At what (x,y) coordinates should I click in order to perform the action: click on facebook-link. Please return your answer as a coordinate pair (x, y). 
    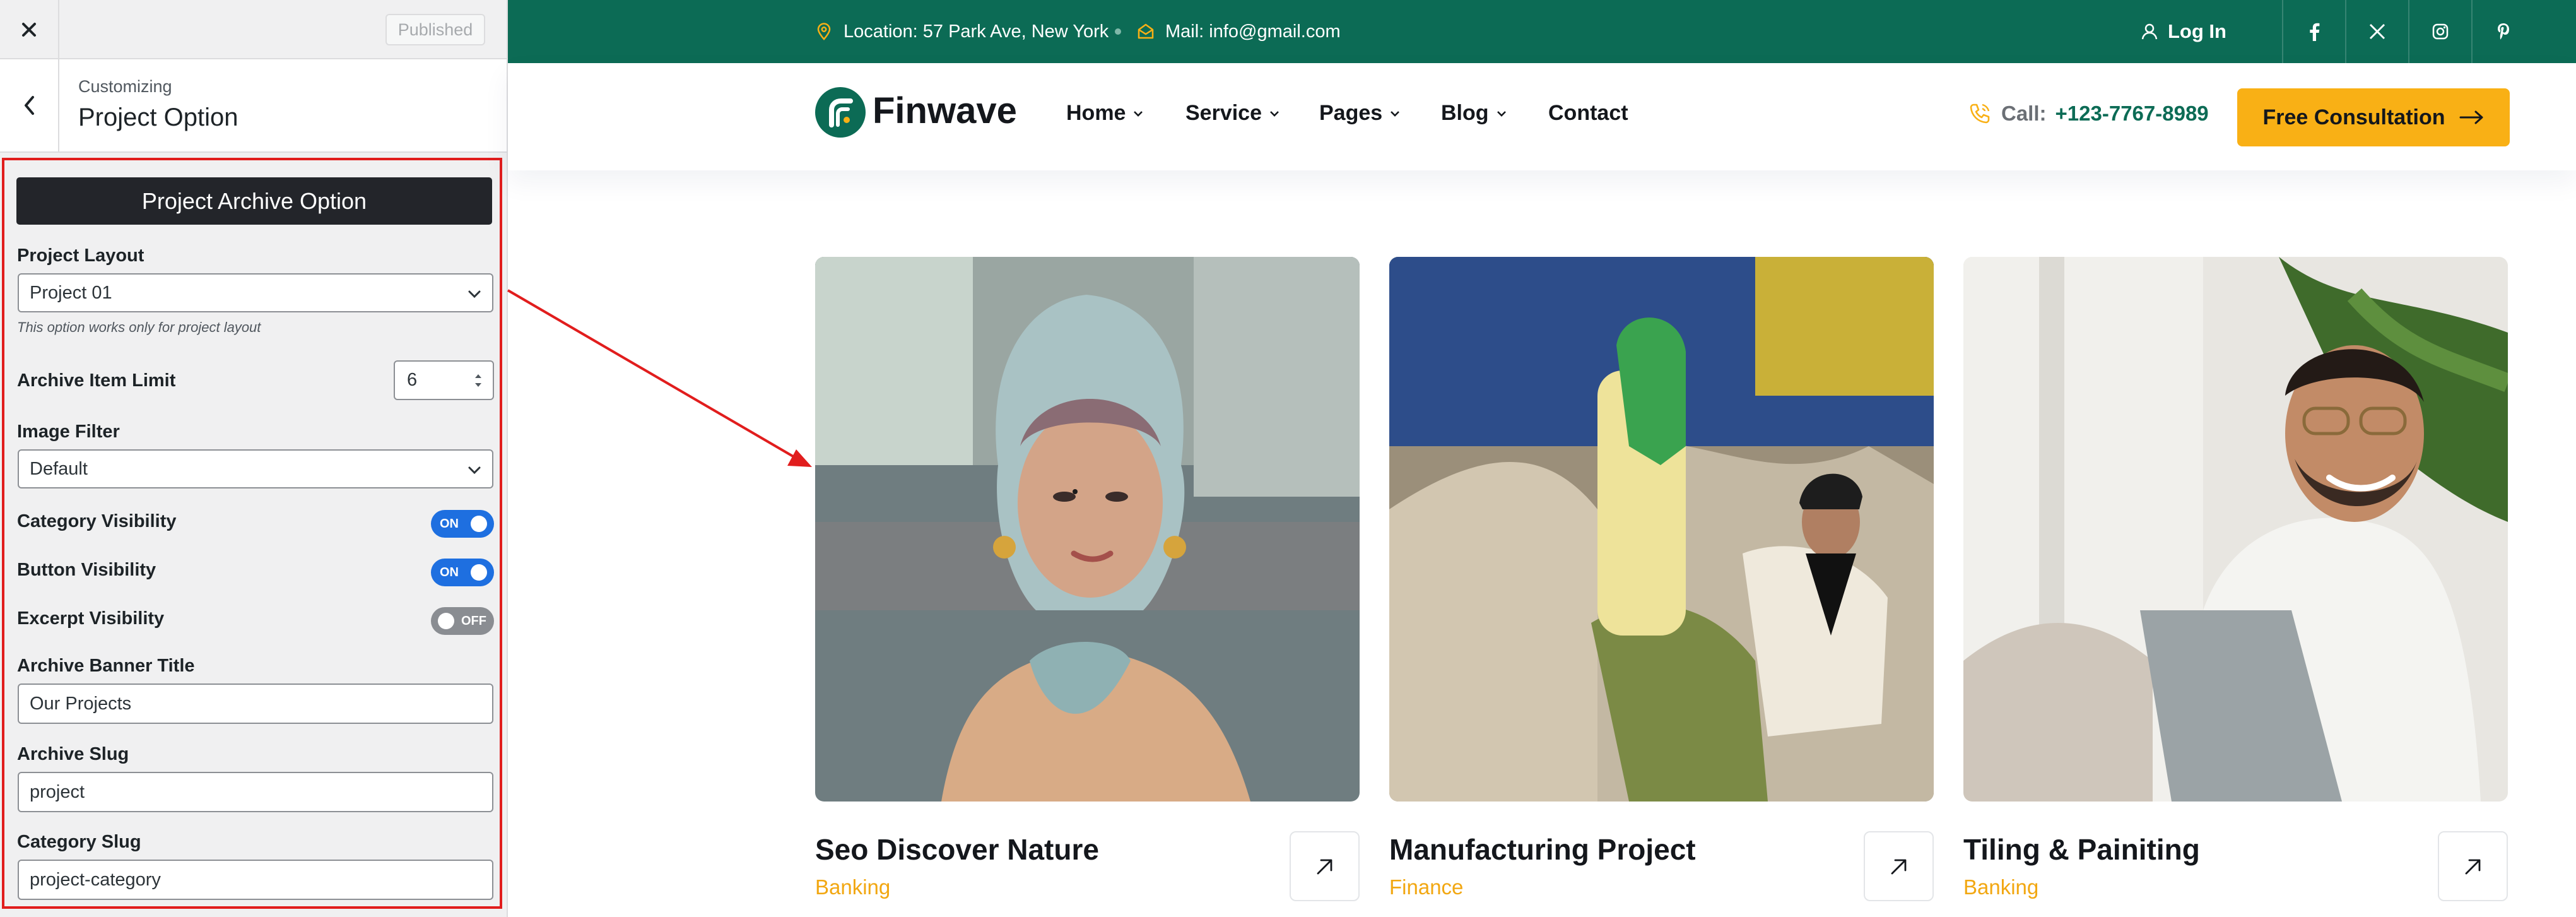
    Looking at the image, I should click on (2313, 31).